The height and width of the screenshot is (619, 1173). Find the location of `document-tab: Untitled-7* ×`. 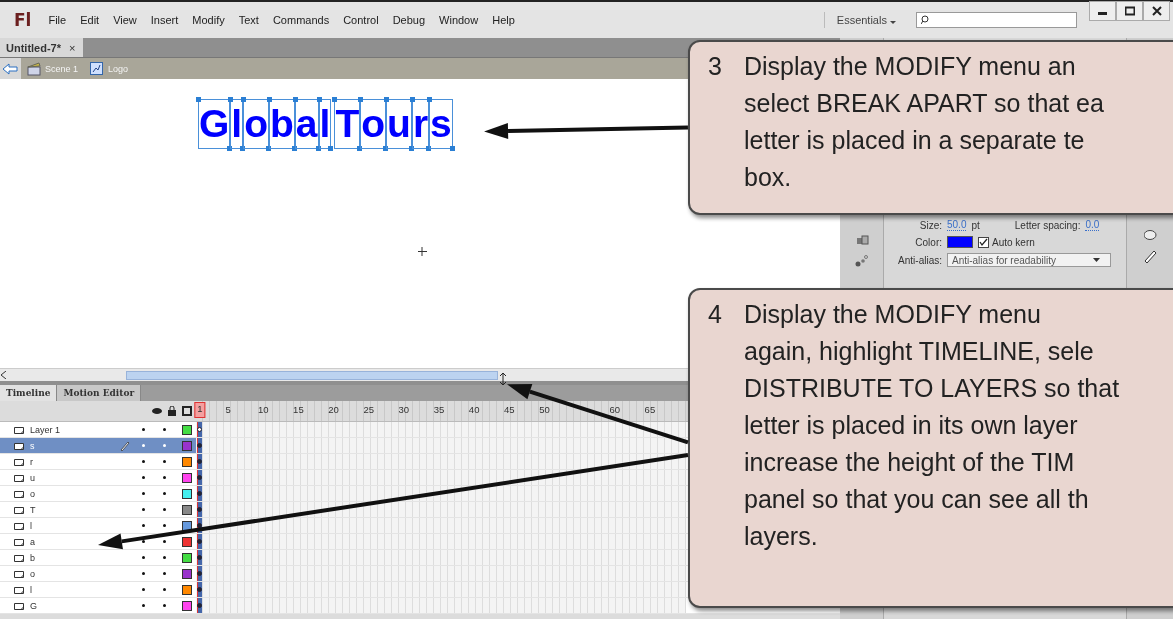

document-tab: Untitled-7* × is located at coordinates (42, 47).